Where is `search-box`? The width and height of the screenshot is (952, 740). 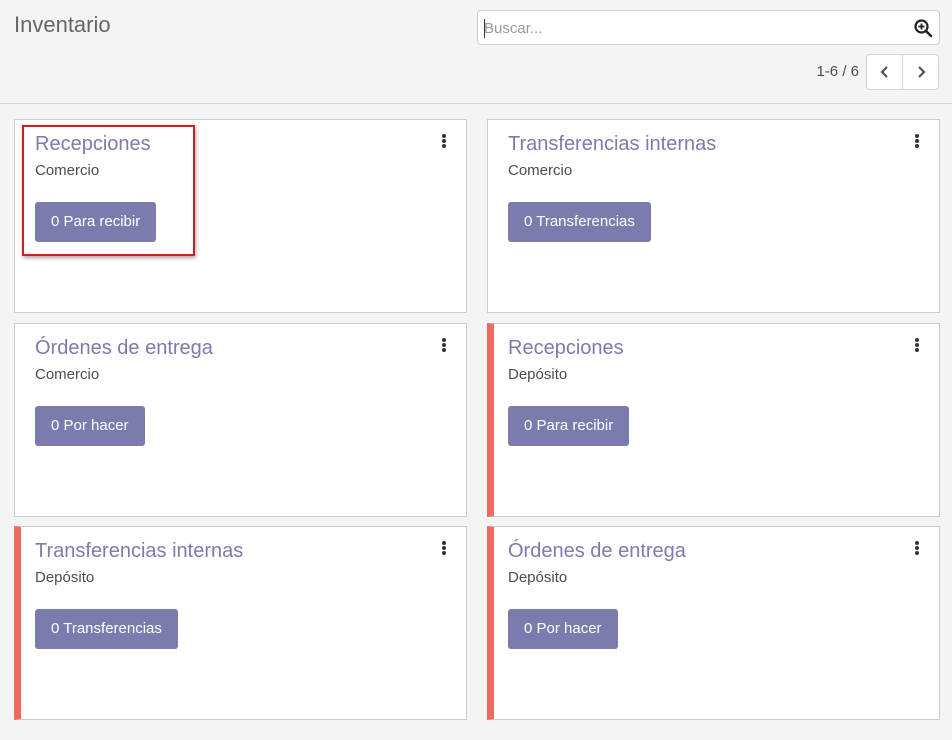
search-box is located at coordinates (708, 27).